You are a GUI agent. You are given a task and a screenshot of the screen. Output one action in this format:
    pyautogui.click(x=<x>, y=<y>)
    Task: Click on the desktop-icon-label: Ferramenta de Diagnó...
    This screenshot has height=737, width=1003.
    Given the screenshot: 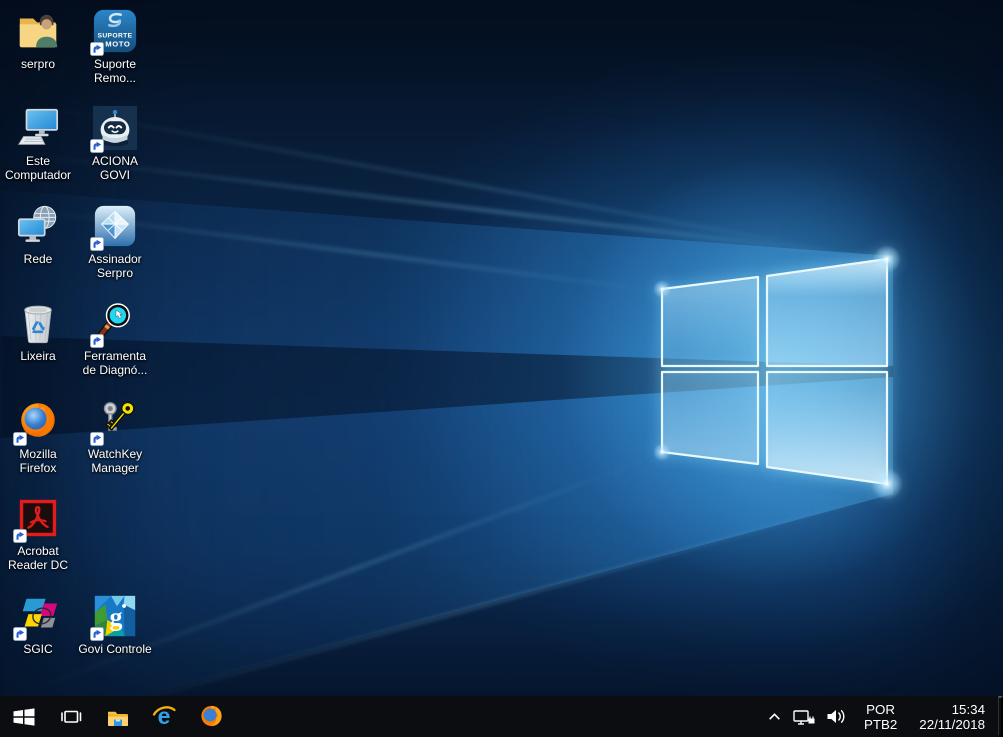 What is the action you would take?
    pyautogui.click(x=115, y=363)
    